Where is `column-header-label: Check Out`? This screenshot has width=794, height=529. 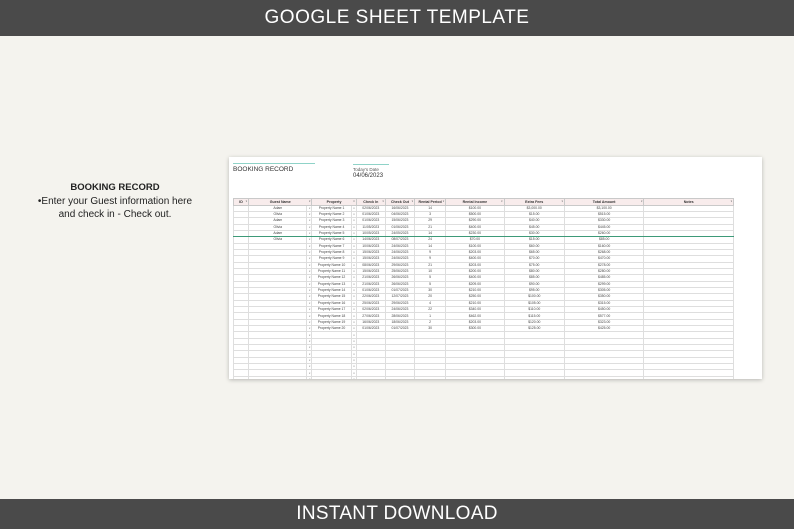
column-header-label: Check Out is located at coordinates (399, 201).